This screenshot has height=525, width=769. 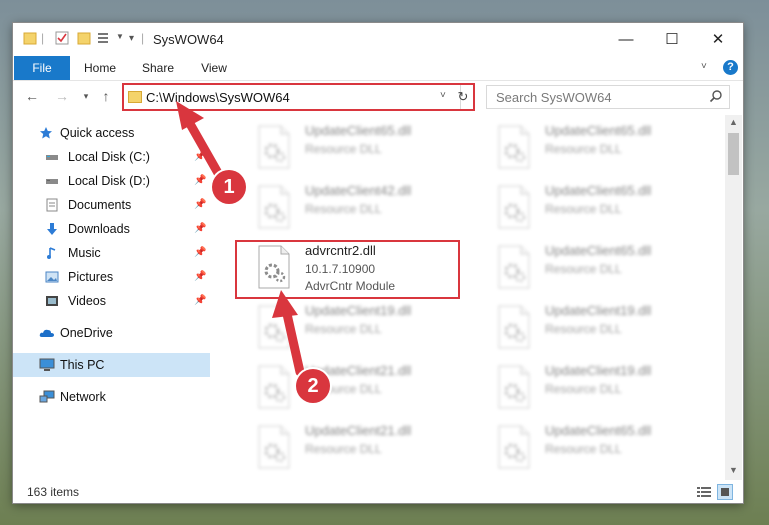 I want to click on callout-badge-1: 1, so click(x=229, y=187).